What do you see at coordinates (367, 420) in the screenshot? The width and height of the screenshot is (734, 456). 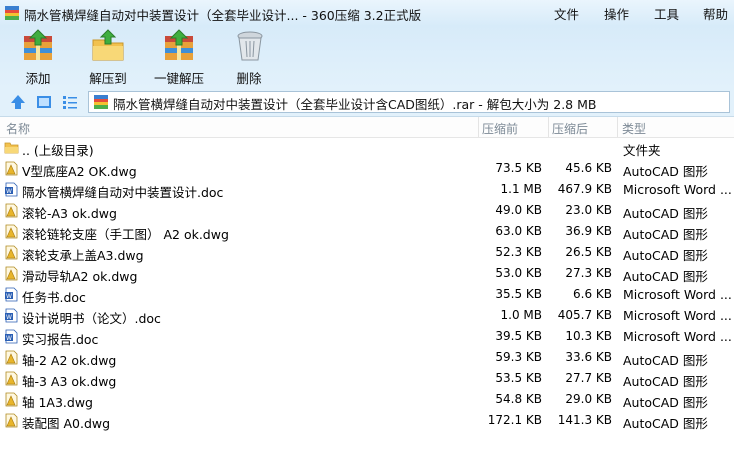 I see `file-row: 装配图 A0.dwg 172.1 KB 141.3 KB AutoCAD 图形` at bounding box center [367, 420].